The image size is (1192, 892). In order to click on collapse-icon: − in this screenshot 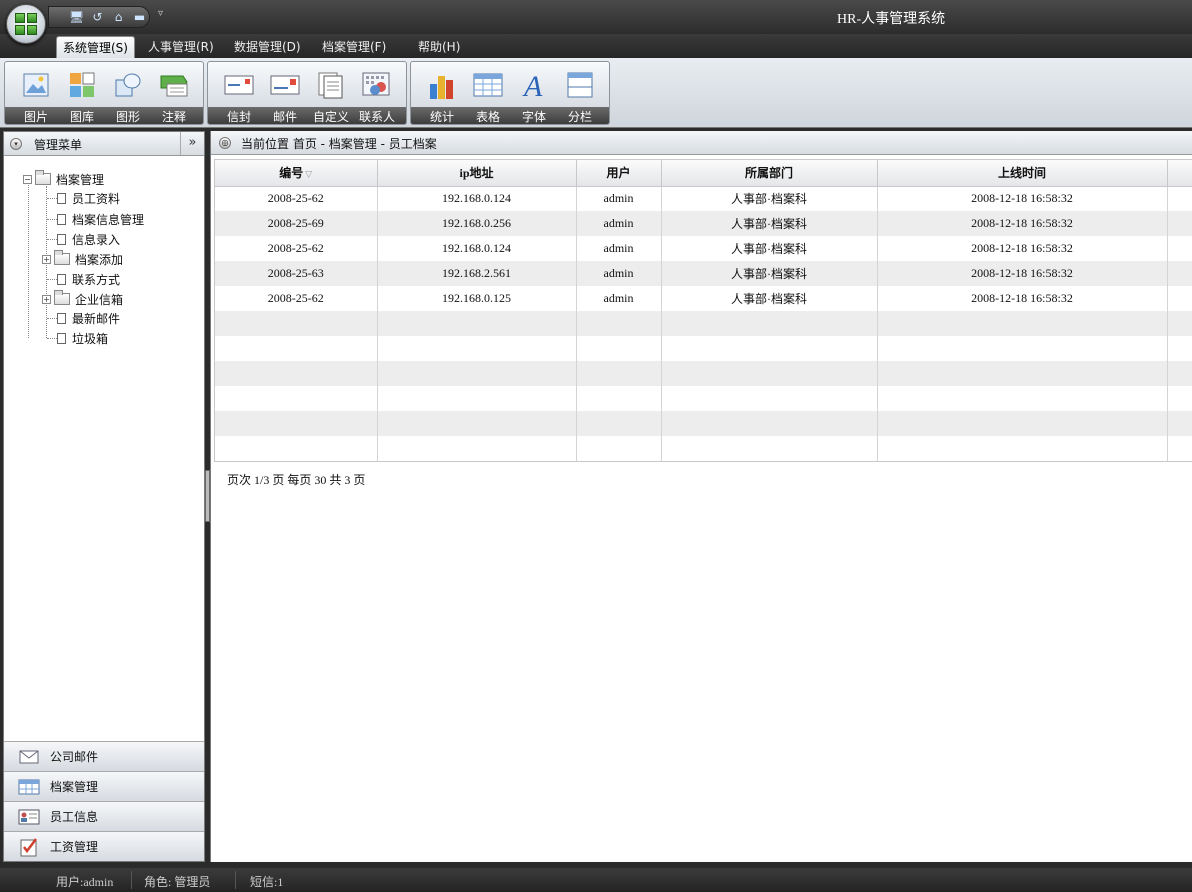, I will do `click(27, 179)`.